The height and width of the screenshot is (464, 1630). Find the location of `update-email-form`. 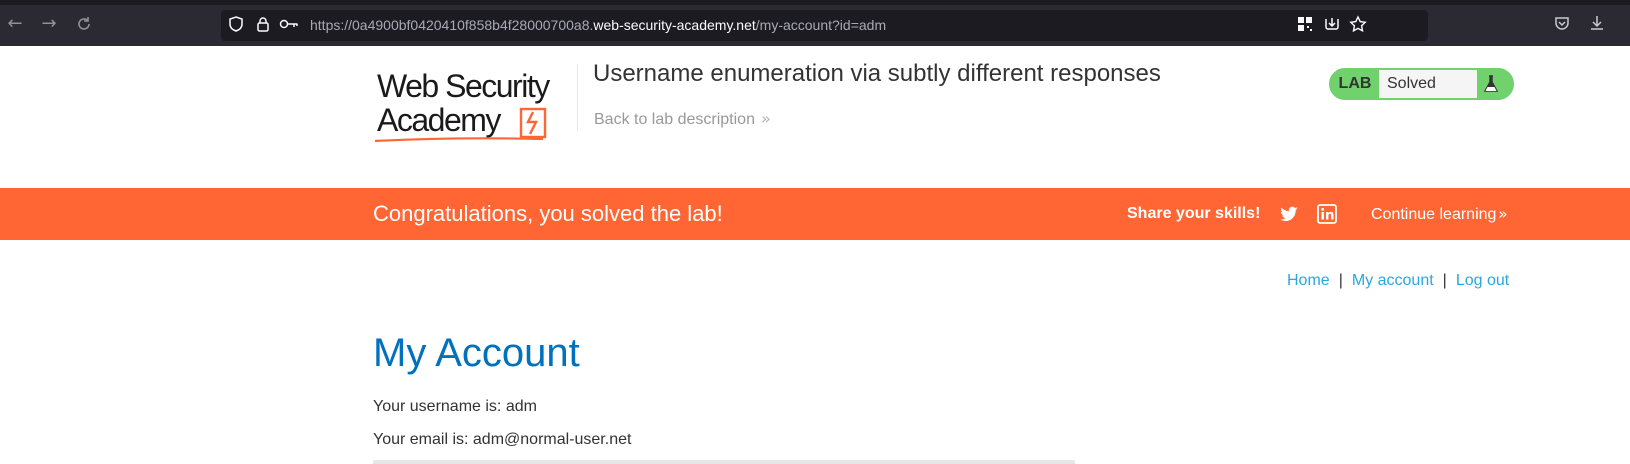

update-email-form is located at coordinates (724, 462).